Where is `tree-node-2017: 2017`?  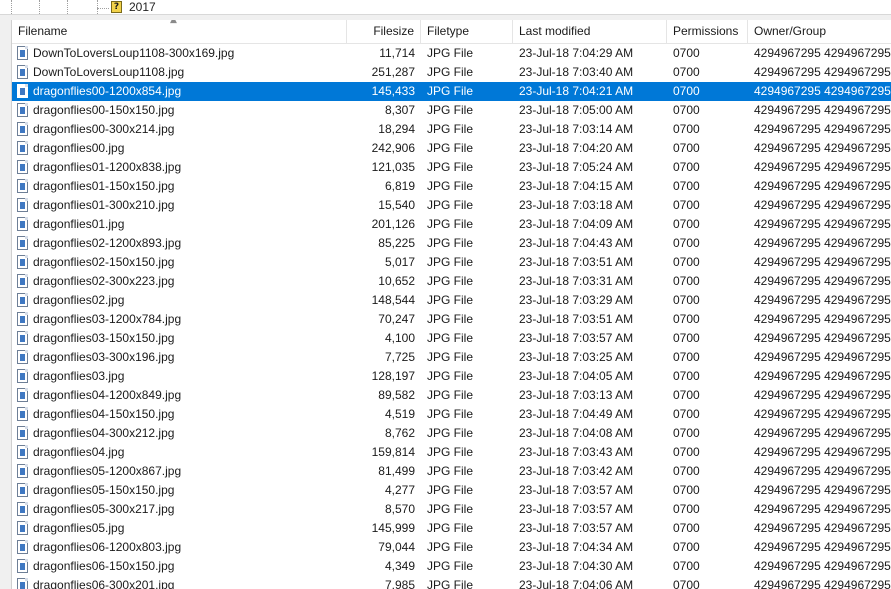 tree-node-2017: 2017 is located at coordinates (142, 7).